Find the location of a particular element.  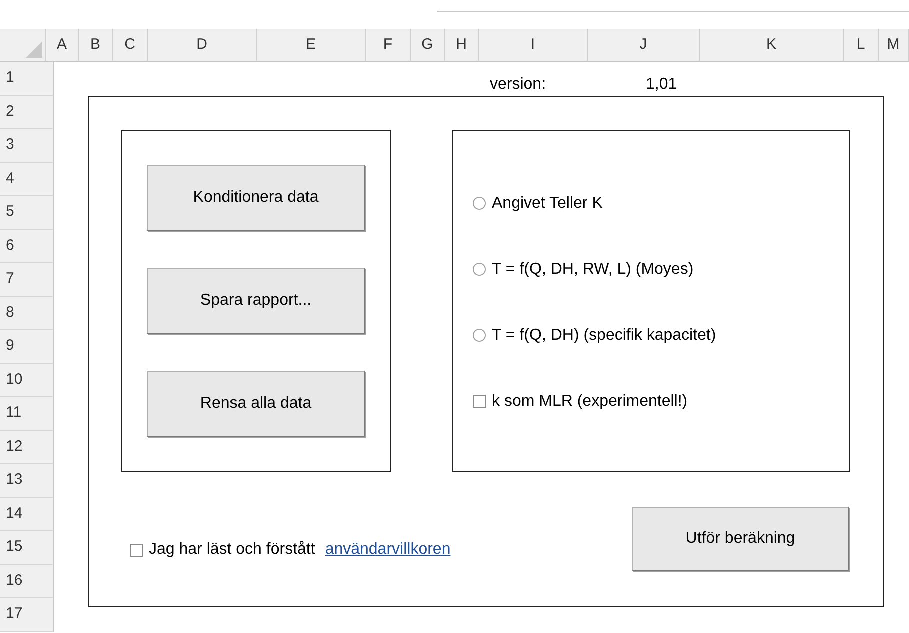

row-header: 16 is located at coordinates (14, 581).